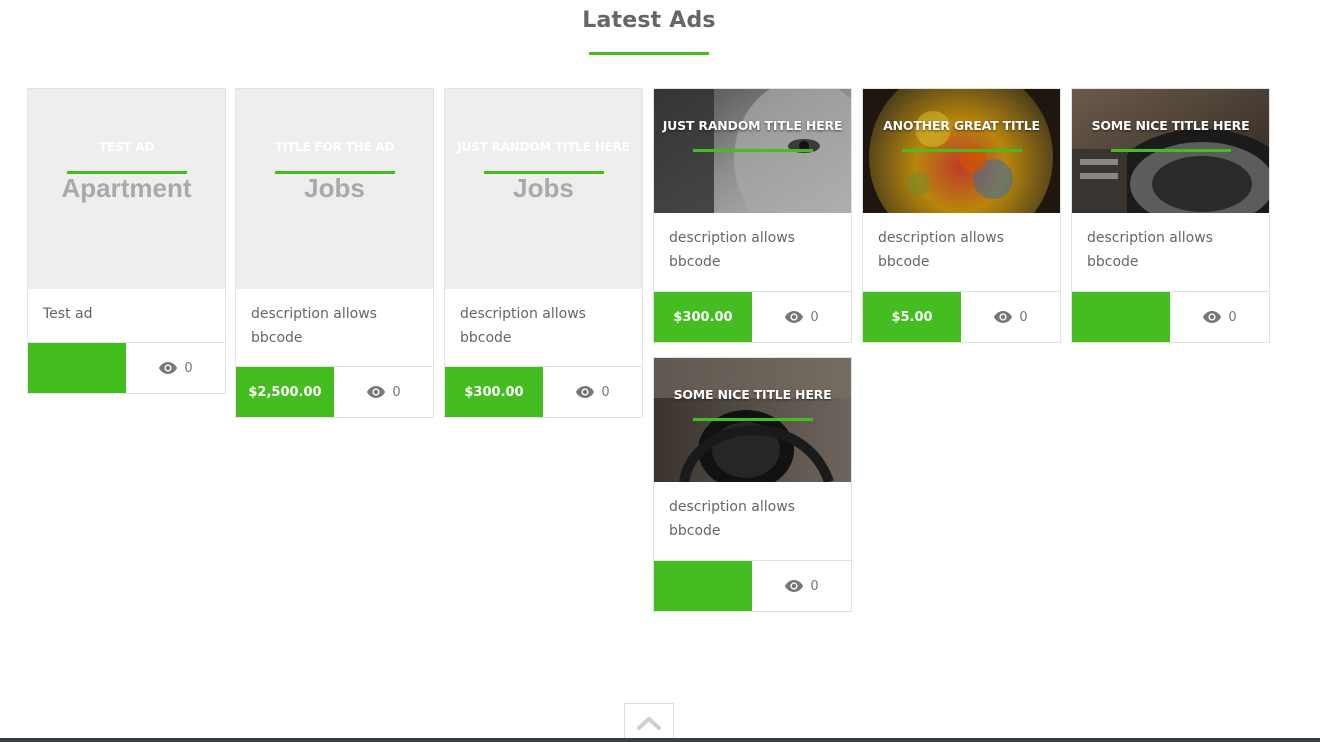 Image resolution: width=1320 pixels, height=742 pixels. I want to click on footer-bar, so click(660, 740).